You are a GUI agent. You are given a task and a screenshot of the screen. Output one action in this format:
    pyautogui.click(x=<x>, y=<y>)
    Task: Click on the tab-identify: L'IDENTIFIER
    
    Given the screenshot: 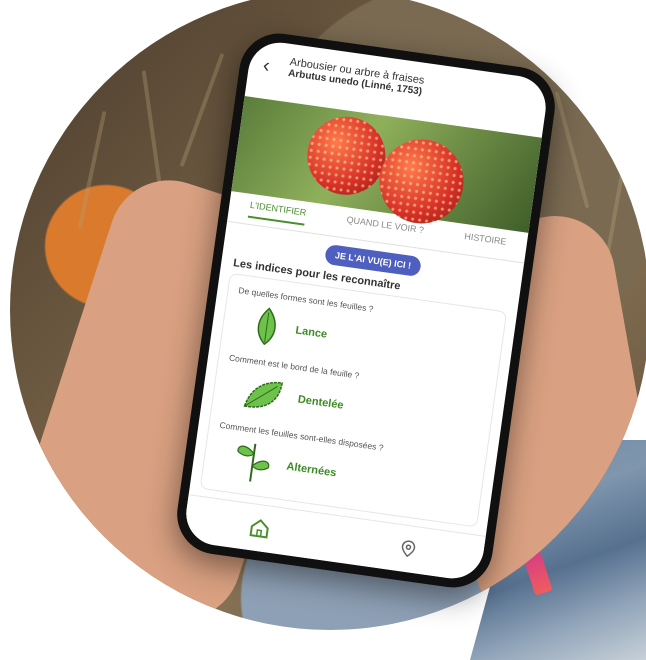 What is the action you would take?
    pyautogui.click(x=277, y=212)
    